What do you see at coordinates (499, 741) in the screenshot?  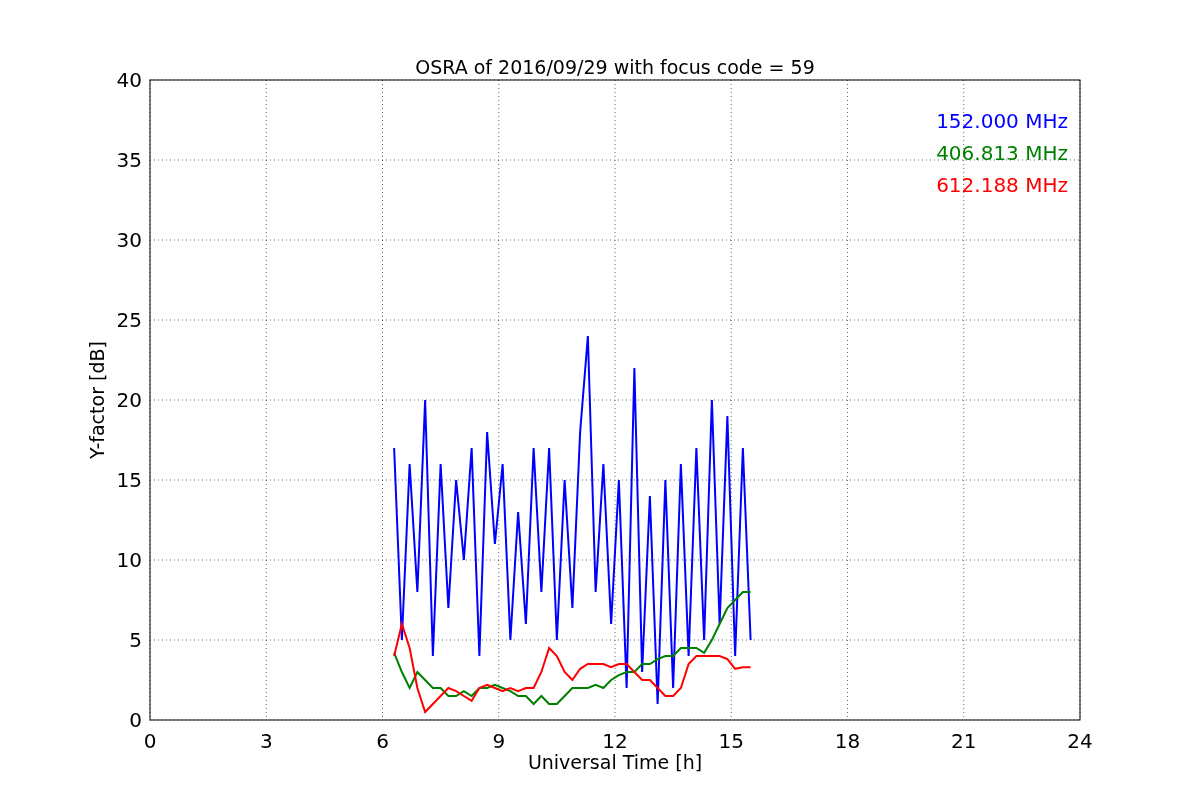 I see `tick-label: 9` at bounding box center [499, 741].